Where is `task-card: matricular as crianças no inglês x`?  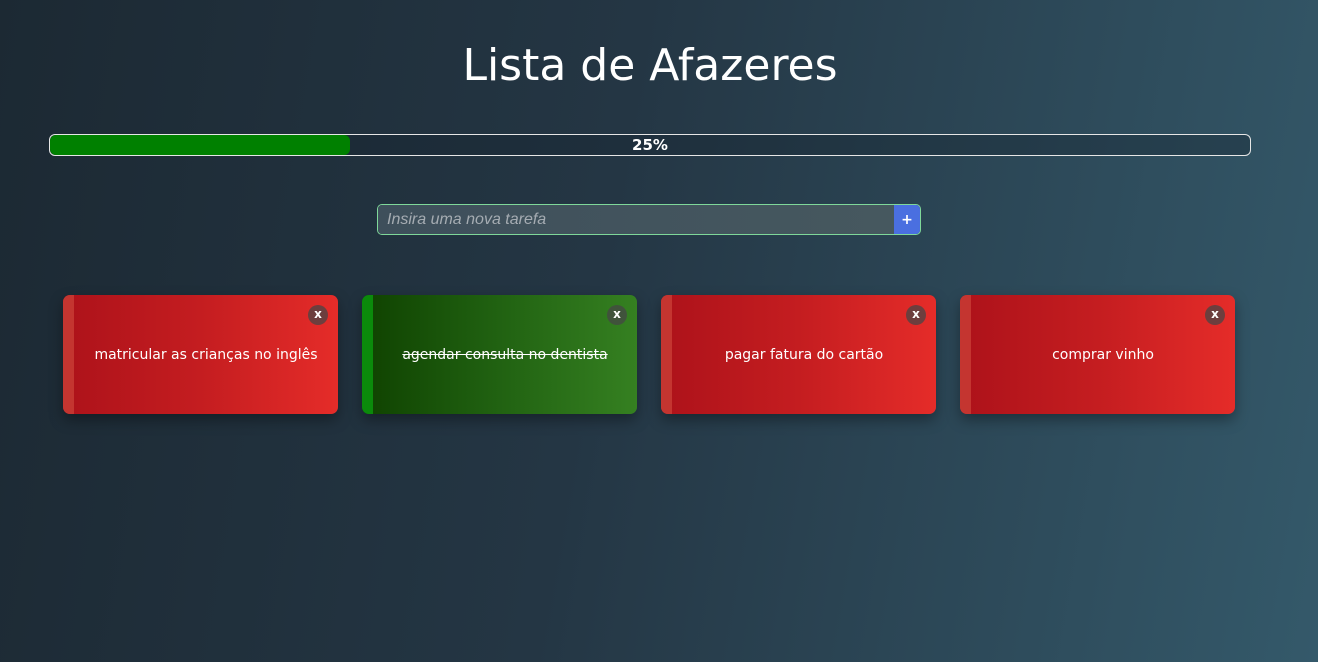 task-card: matricular as crianças no inglês x is located at coordinates (200, 354).